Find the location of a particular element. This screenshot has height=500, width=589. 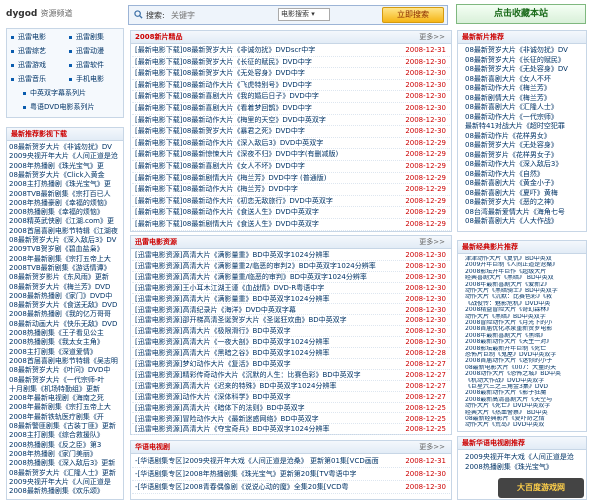

left-latest-item: 2008热播剧集《反之臣》第3 is located at coordinates (65, 445).